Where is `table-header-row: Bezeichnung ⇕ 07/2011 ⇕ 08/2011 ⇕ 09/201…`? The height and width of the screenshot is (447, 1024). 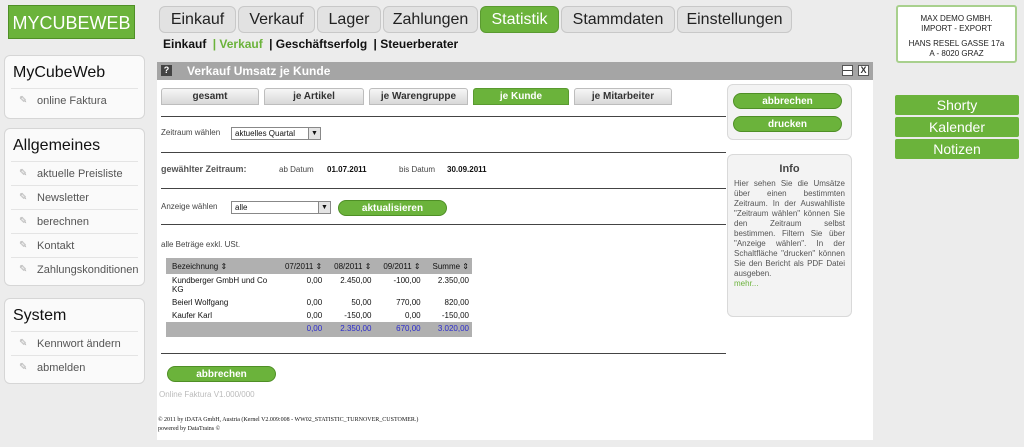
table-header-row: Bezeichnung ⇕ 07/2011 ⇕ 08/2011 ⇕ 09/201… is located at coordinates (319, 266).